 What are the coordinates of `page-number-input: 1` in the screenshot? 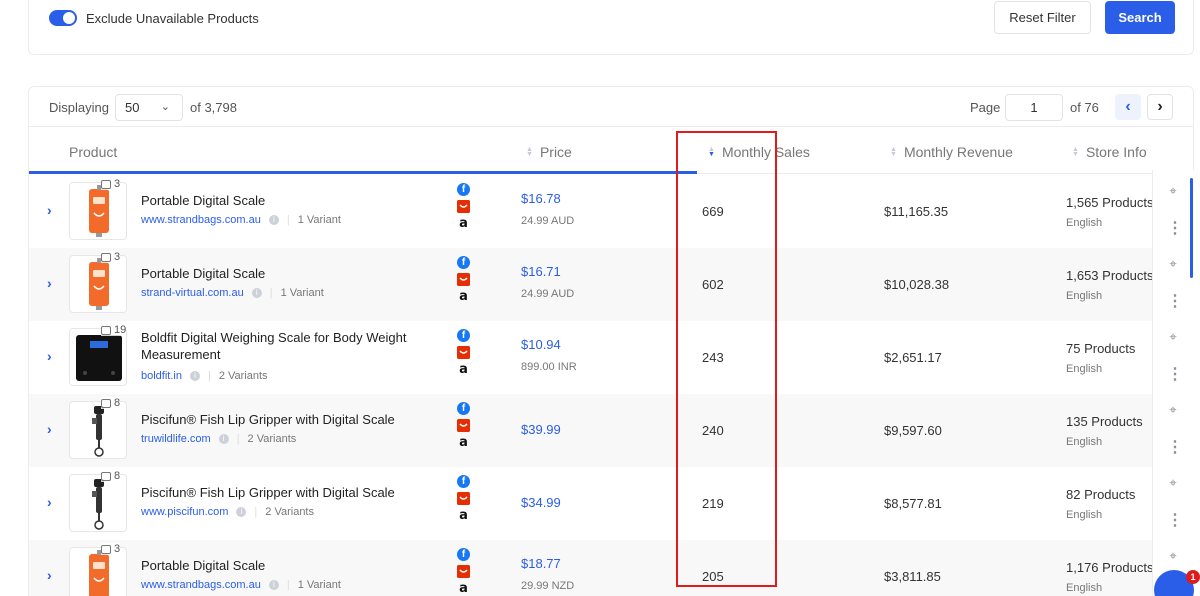 It's located at (1034, 107).